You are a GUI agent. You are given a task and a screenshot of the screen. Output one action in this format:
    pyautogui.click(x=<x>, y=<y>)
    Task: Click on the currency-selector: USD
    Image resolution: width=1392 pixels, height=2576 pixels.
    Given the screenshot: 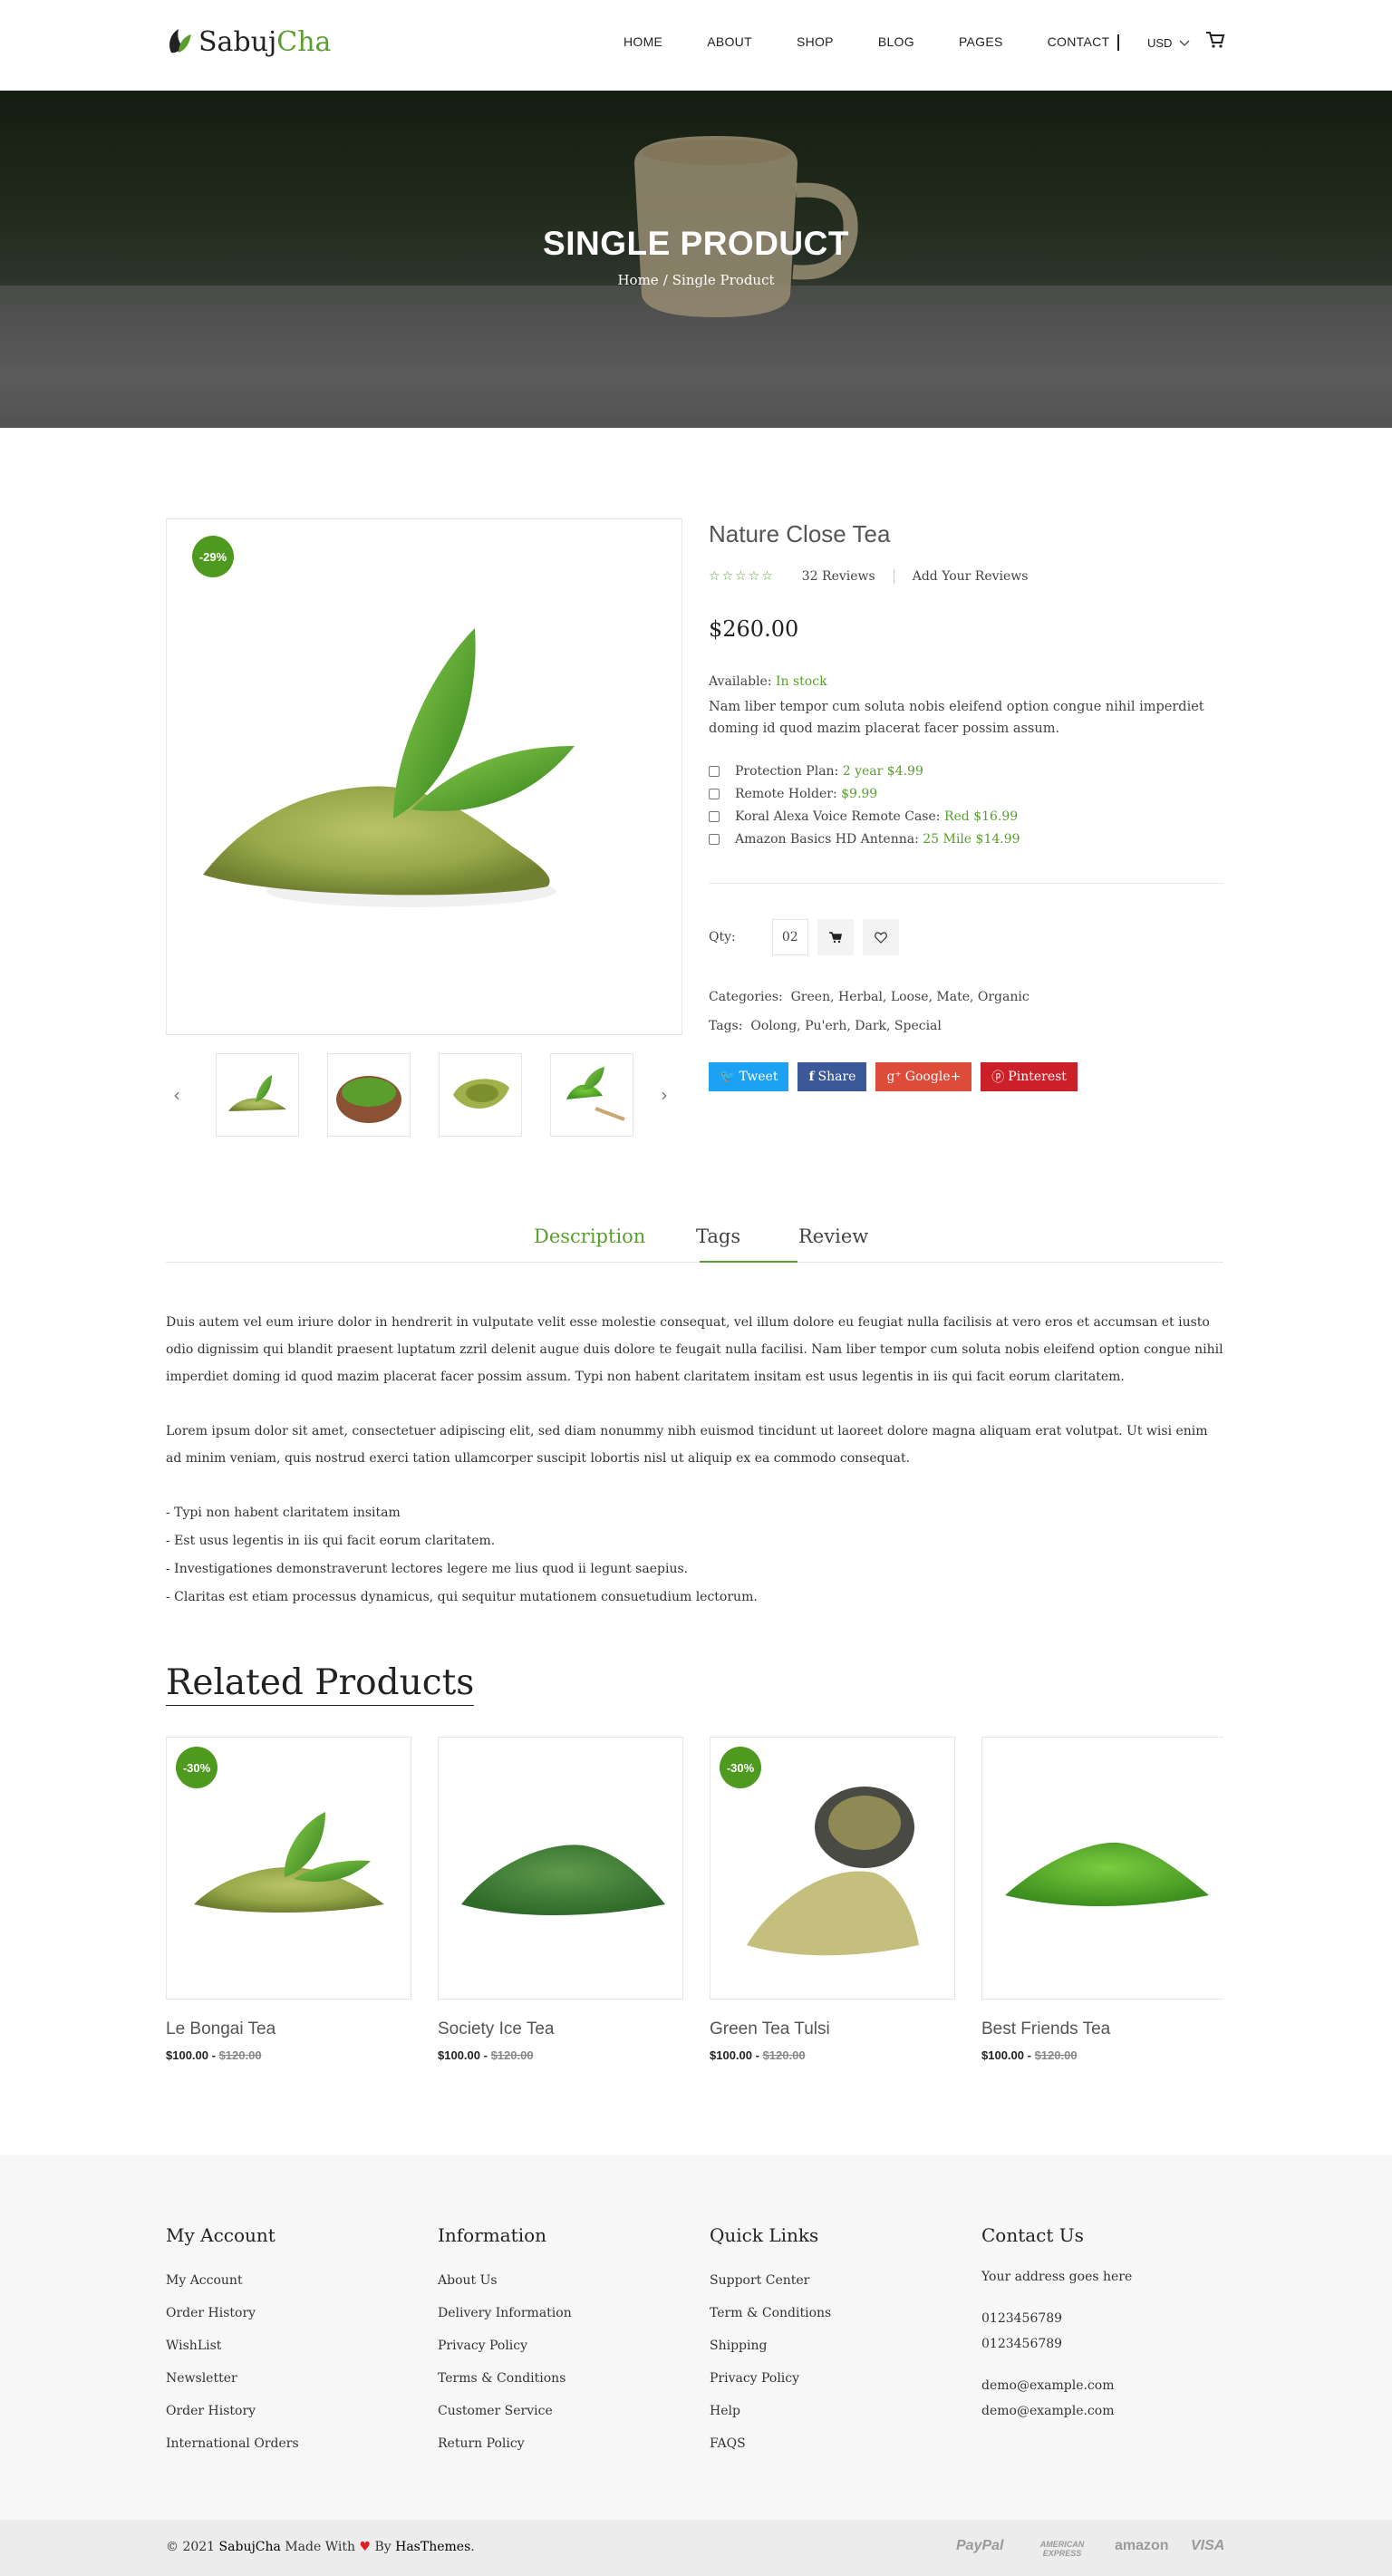 What is the action you would take?
    pyautogui.click(x=1168, y=43)
    